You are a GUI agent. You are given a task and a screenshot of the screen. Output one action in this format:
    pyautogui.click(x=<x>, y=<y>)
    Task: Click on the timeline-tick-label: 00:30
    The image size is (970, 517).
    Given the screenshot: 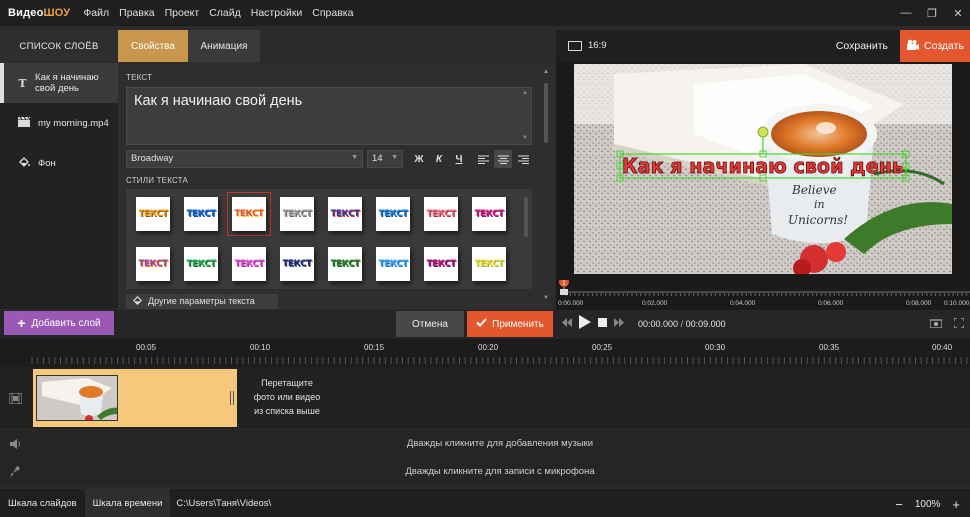 What is the action you would take?
    pyautogui.click(x=715, y=347)
    